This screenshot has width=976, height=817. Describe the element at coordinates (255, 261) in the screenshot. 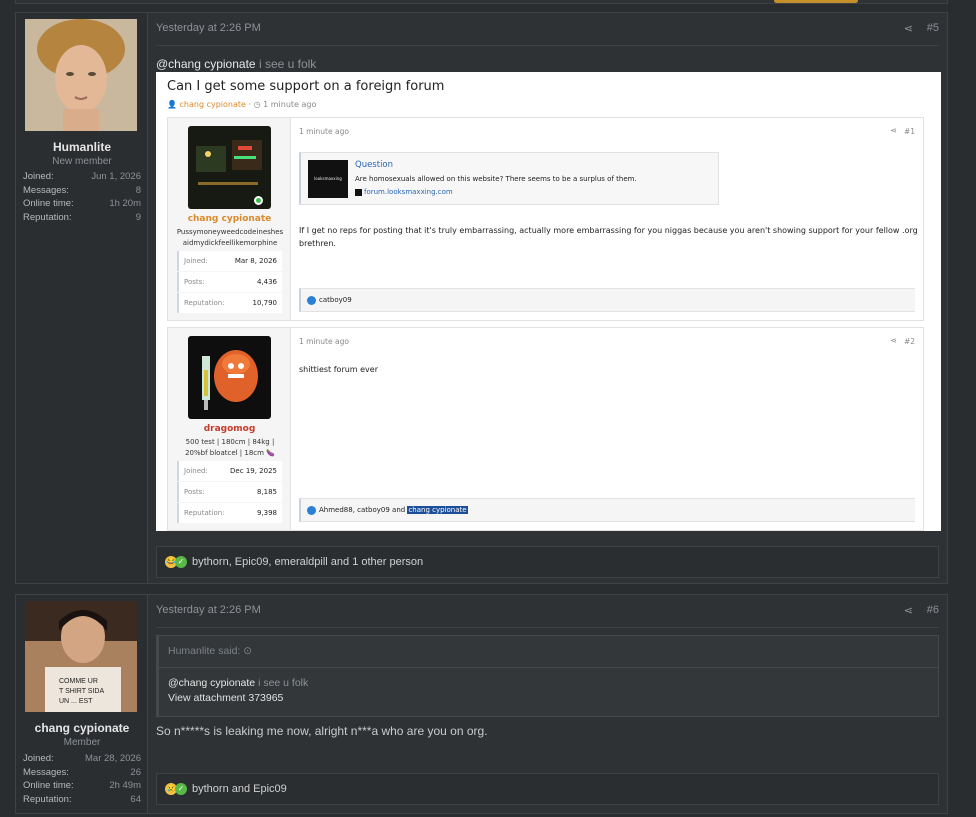

I see `stat-value: Mar 8, 2026` at that location.